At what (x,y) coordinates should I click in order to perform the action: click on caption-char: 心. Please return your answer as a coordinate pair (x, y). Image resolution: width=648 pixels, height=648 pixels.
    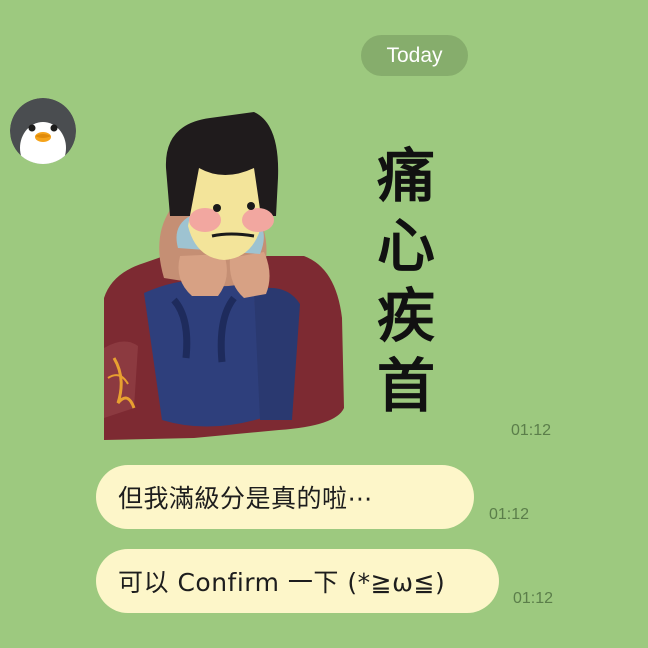
    Looking at the image, I should click on (406, 246).